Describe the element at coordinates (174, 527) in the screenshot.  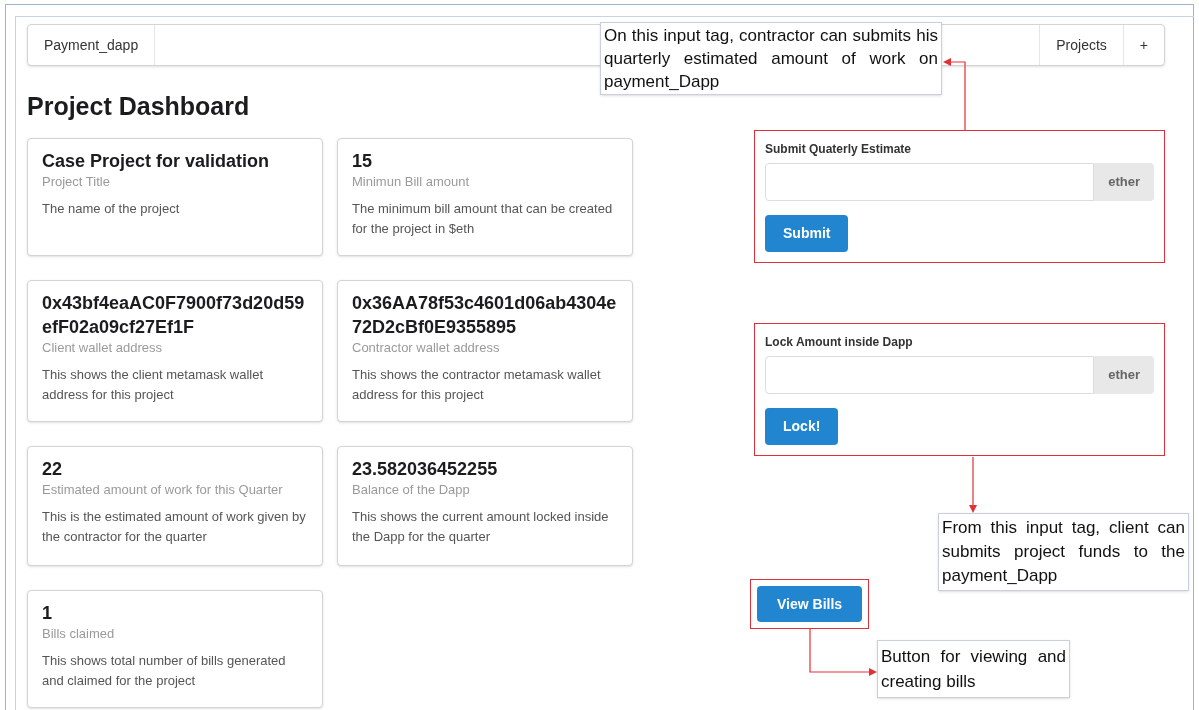
I see `card-description: This is the estimated amount of work given by the contractor for the quarter` at that location.